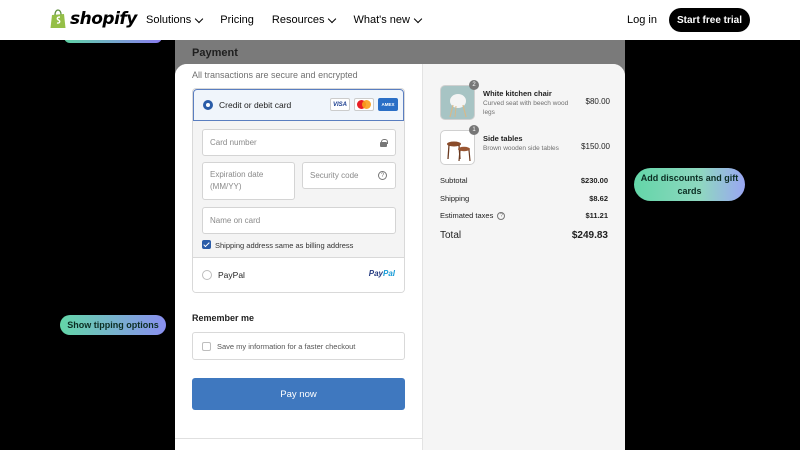  I want to click on start-free-trial-button: Start free trial, so click(709, 20).